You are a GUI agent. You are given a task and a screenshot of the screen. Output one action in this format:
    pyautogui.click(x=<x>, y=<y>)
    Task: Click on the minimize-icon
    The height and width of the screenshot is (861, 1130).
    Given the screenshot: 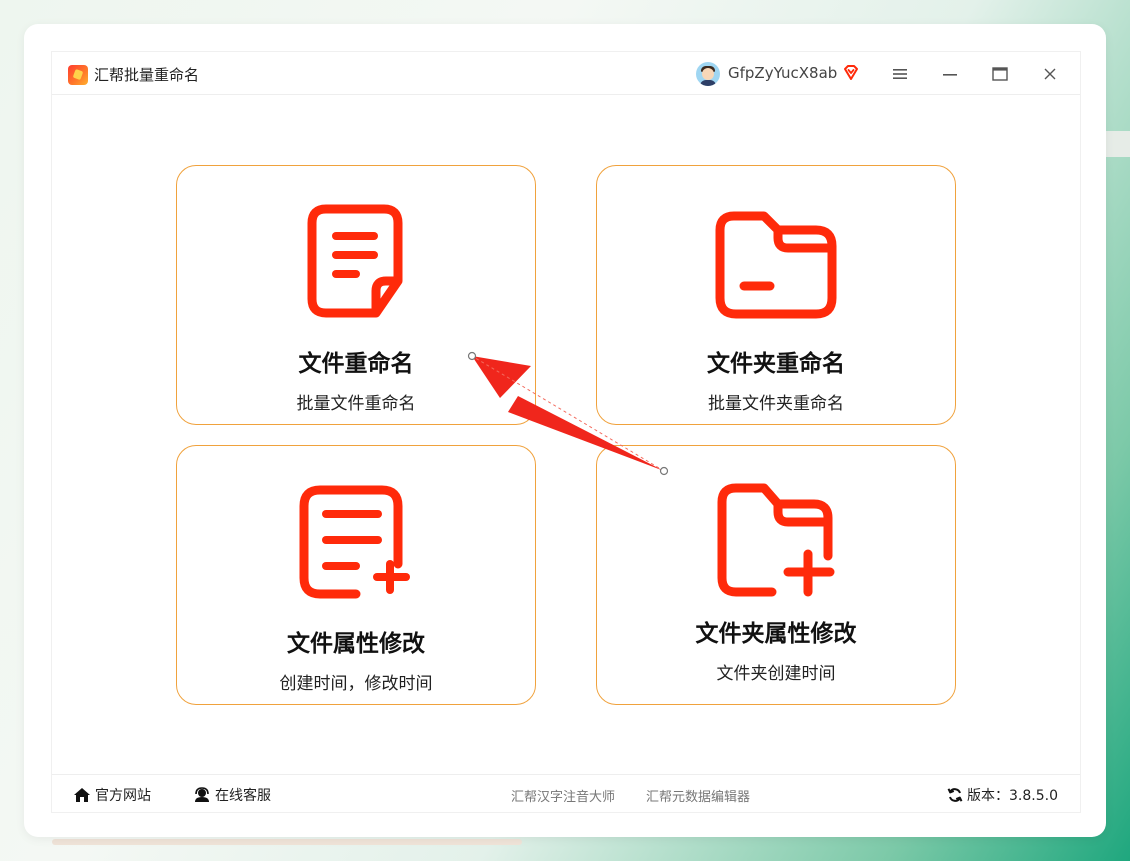 What is the action you would take?
    pyautogui.click(x=950, y=75)
    